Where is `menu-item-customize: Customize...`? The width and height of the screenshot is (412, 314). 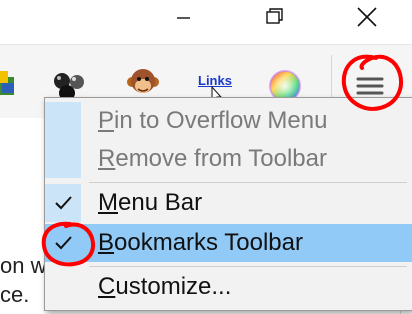 menu-item-customize: Customize... is located at coordinates (228, 287).